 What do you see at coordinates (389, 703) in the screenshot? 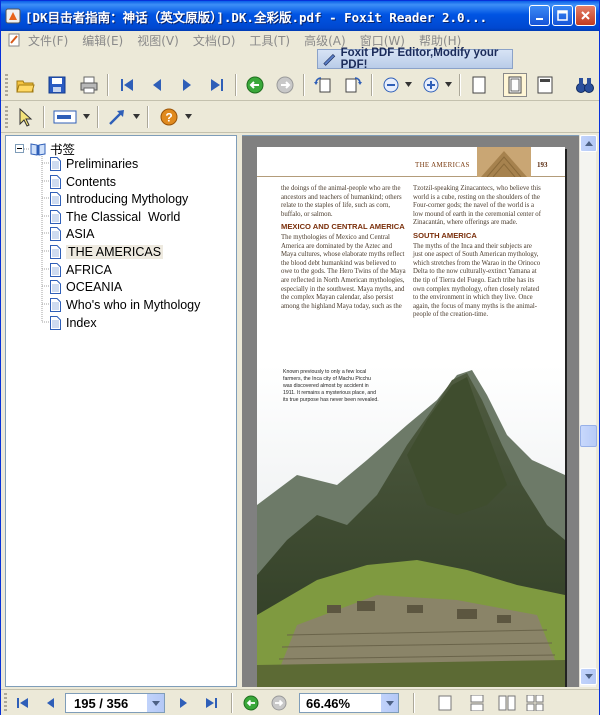
I see `zoom-dropdown-button` at bounding box center [389, 703].